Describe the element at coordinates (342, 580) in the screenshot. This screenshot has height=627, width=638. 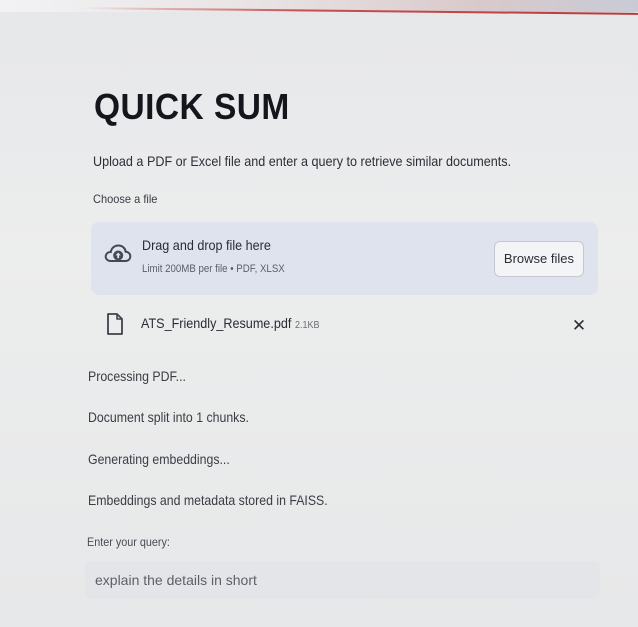
I see `query-input` at that location.